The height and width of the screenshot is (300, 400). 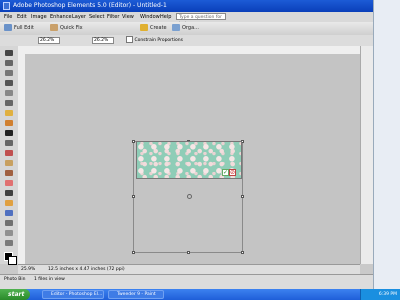 What do you see at coordinates (49, 279) in the screenshot?
I see `photo-bin-files: 1 files in view` at bounding box center [49, 279].